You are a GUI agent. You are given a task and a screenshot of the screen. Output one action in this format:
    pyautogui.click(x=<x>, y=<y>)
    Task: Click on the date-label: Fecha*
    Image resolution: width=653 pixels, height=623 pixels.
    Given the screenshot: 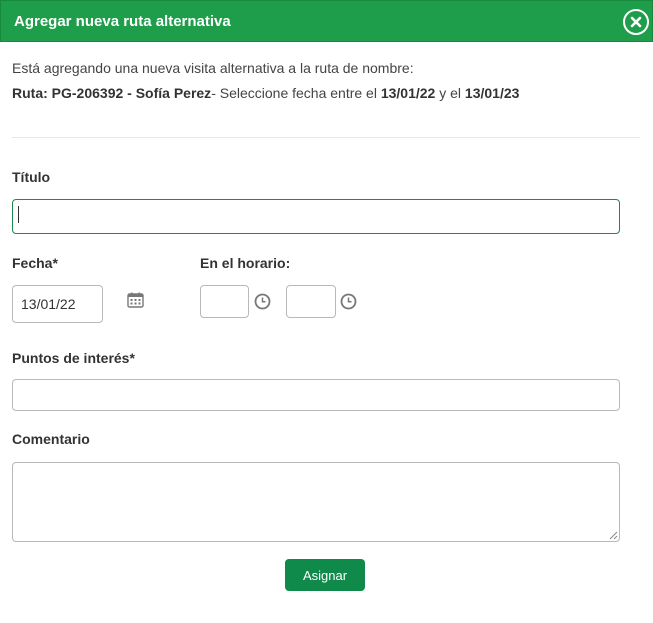 What is the action you would take?
    pyautogui.click(x=35, y=263)
    